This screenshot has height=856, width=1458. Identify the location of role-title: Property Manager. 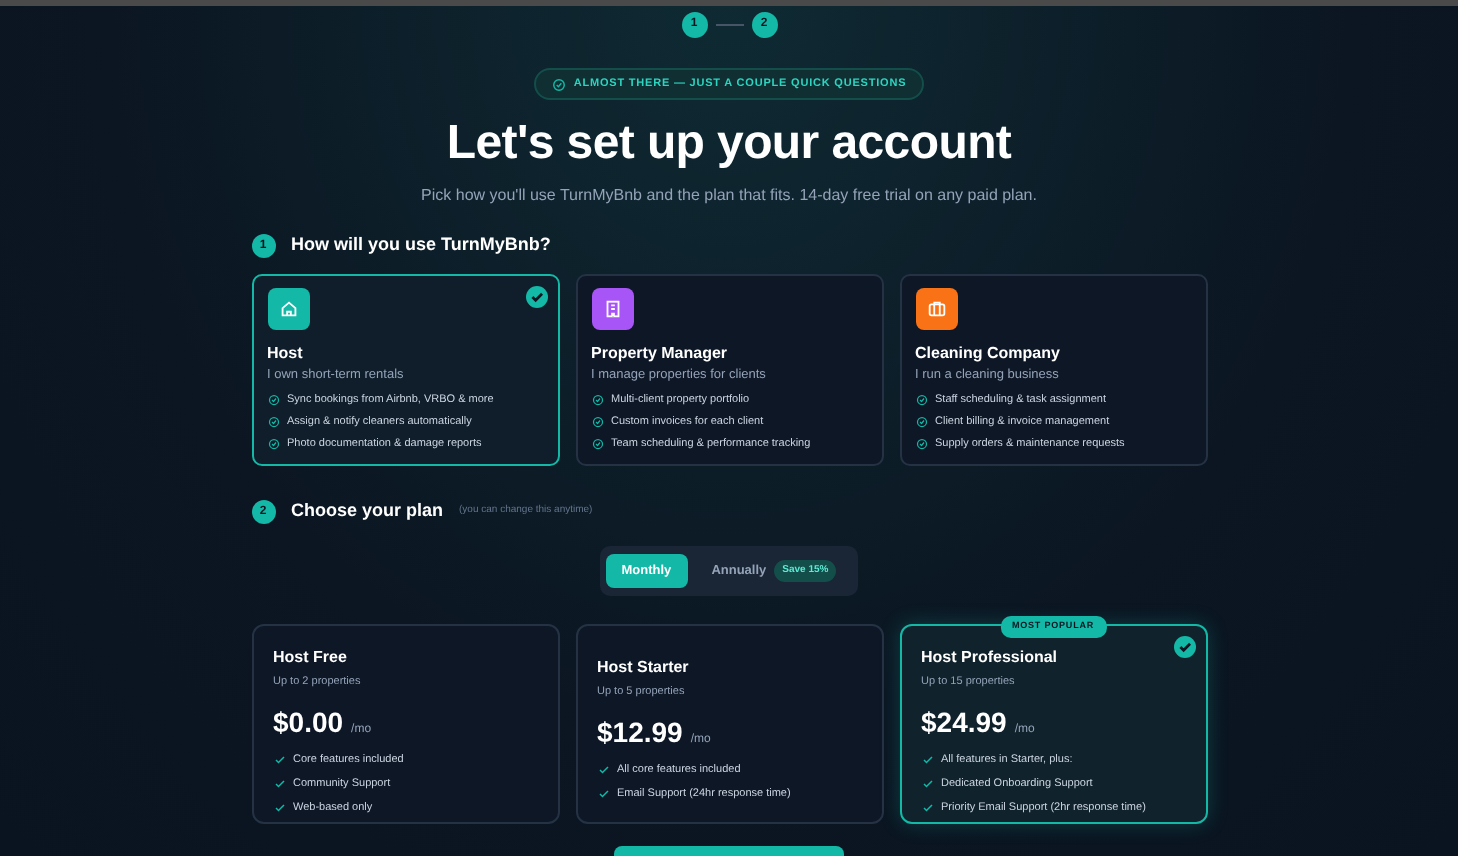
(660, 353).